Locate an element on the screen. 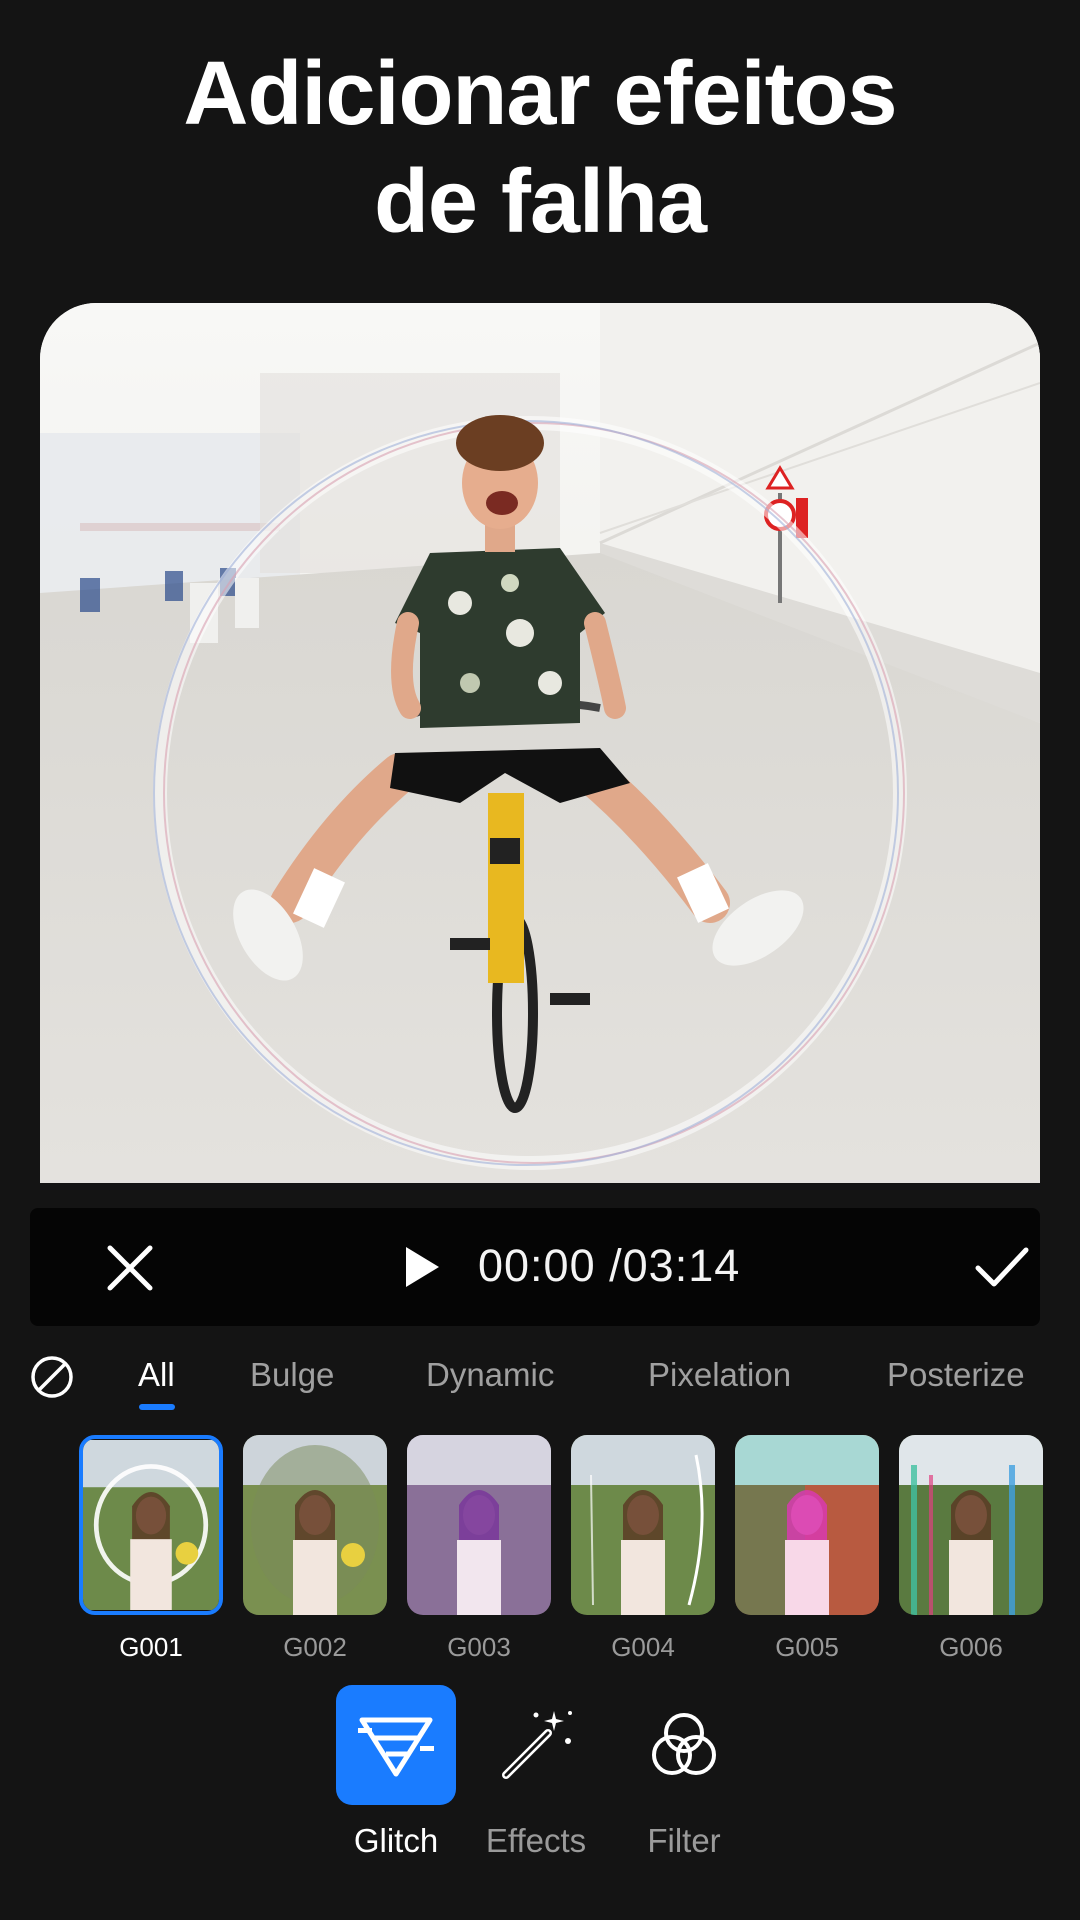  tool-label: Effects is located at coordinates (536, 1840).